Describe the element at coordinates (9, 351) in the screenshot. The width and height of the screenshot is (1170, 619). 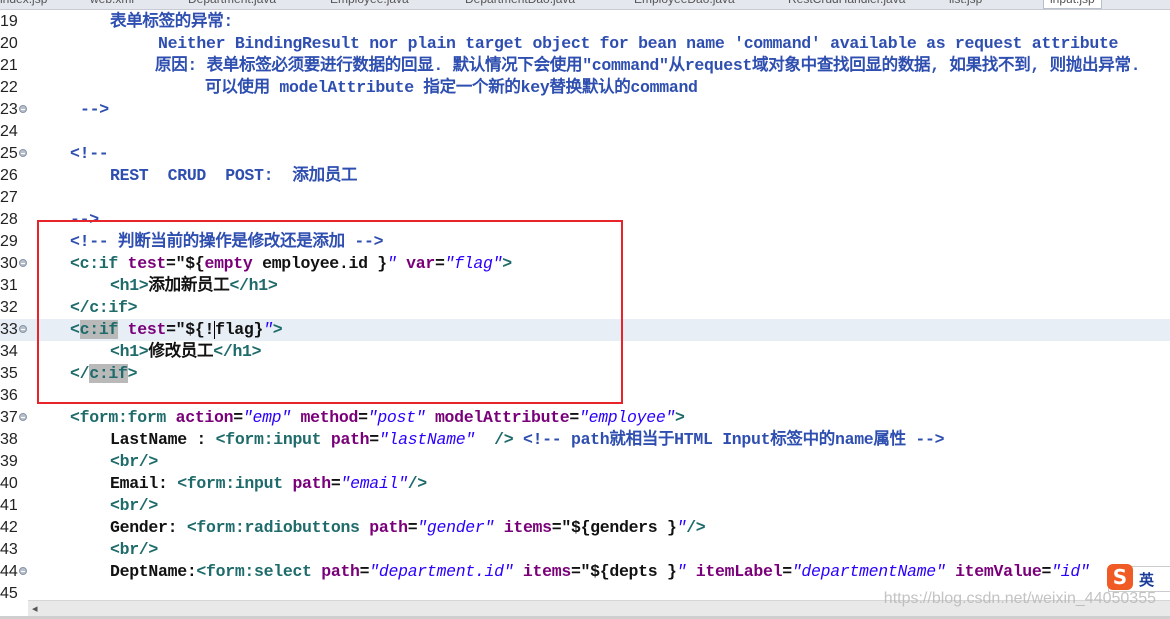
I see `line-number: 34` at that location.